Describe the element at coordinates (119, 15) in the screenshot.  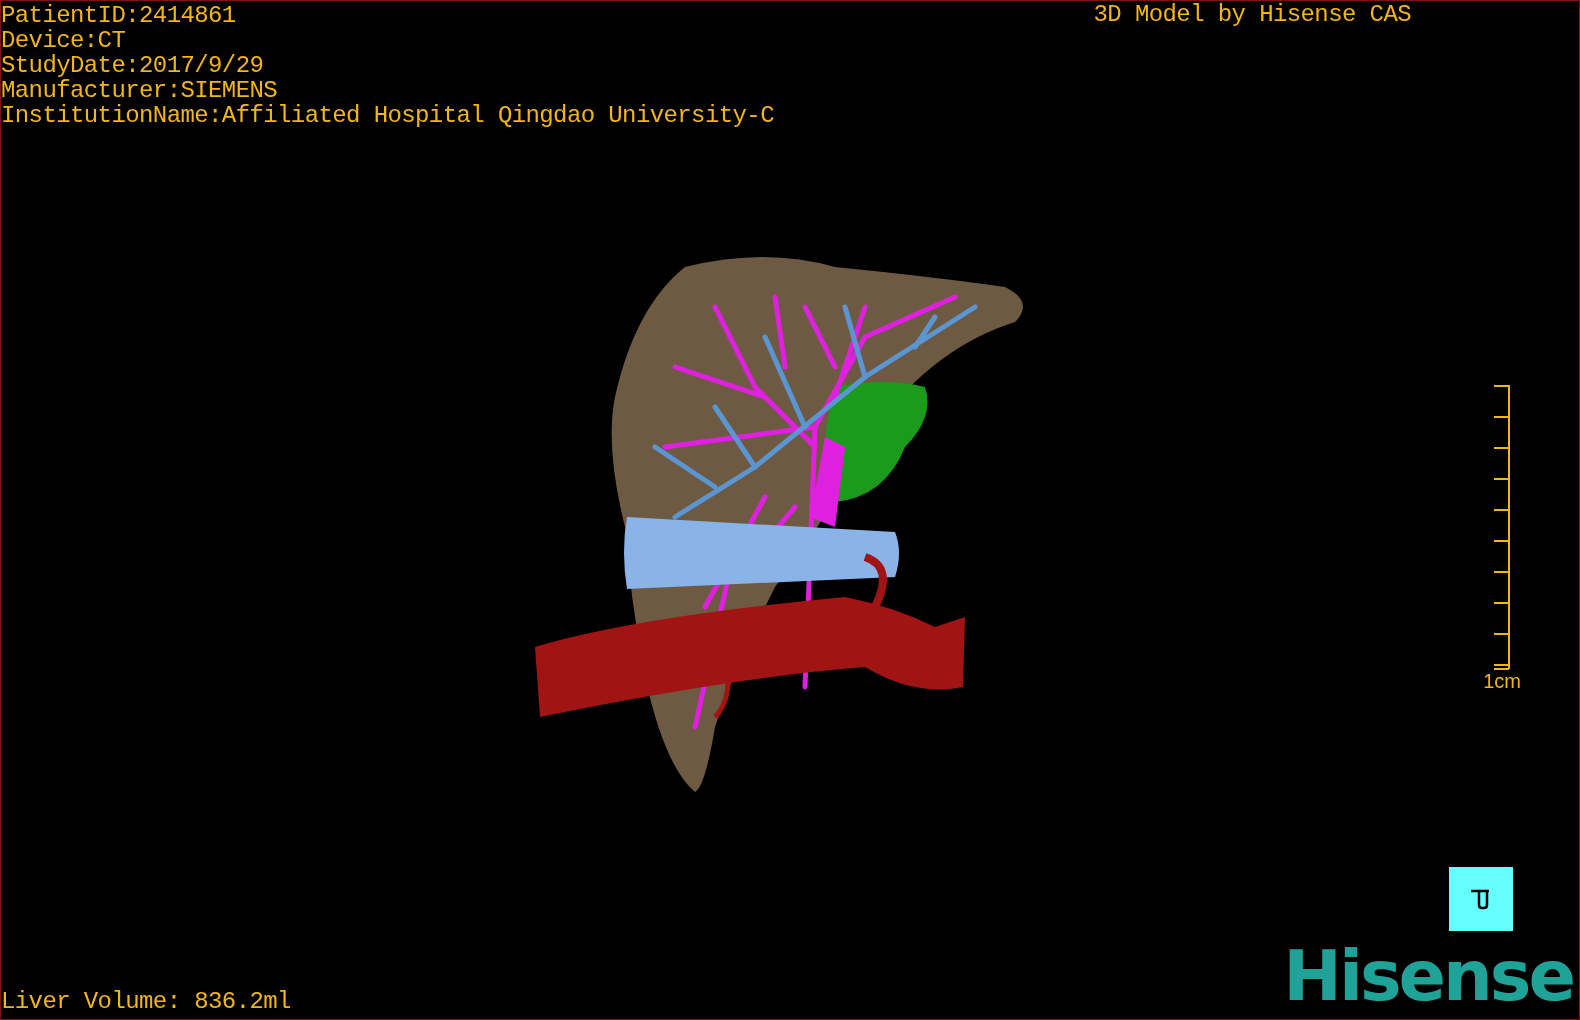
I see `patient-info-line: PatientID:2414861` at that location.